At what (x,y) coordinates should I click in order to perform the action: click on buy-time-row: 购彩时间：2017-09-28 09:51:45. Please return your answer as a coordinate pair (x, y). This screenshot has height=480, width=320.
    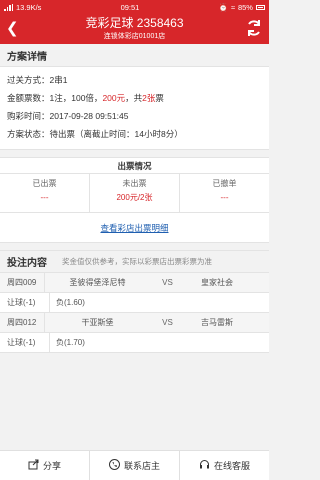
    Looking at the image, I should click on (134, 116).